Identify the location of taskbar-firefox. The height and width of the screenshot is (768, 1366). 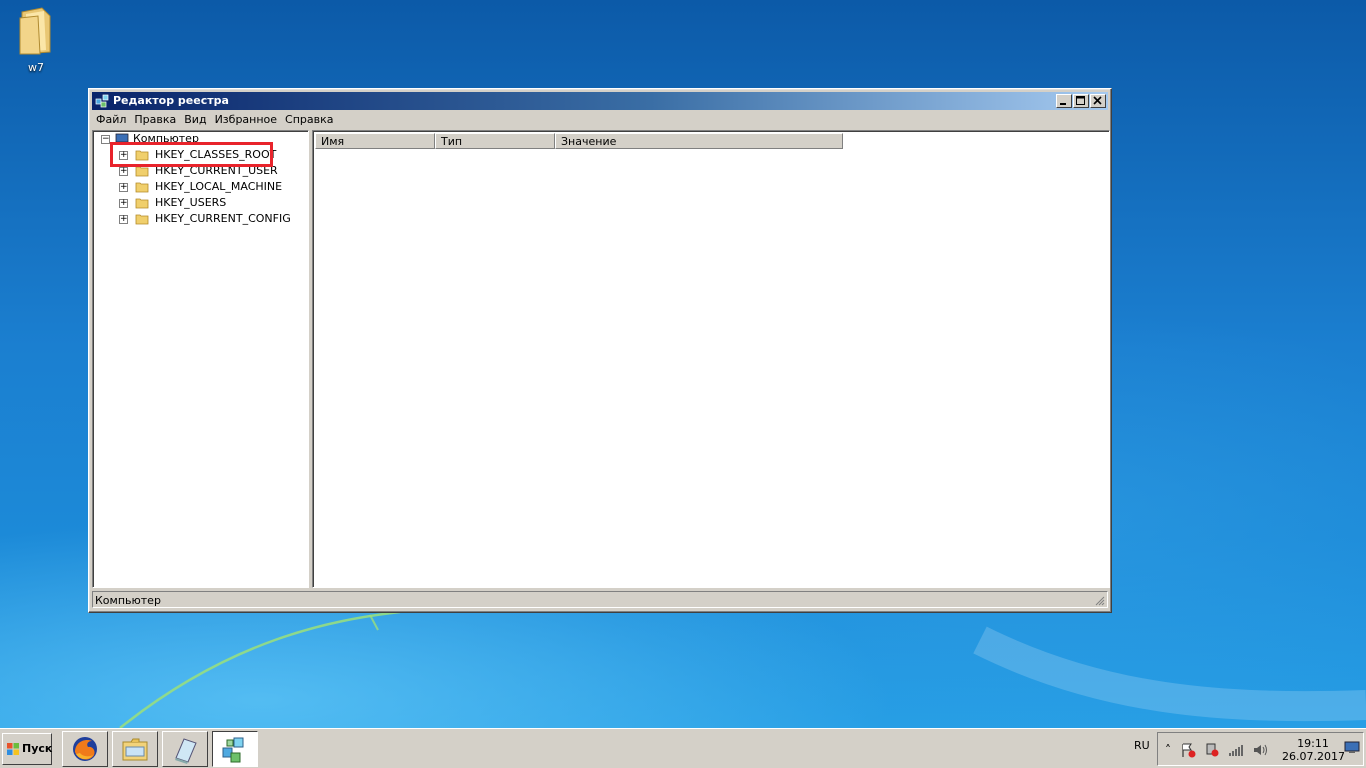
(85, 749).